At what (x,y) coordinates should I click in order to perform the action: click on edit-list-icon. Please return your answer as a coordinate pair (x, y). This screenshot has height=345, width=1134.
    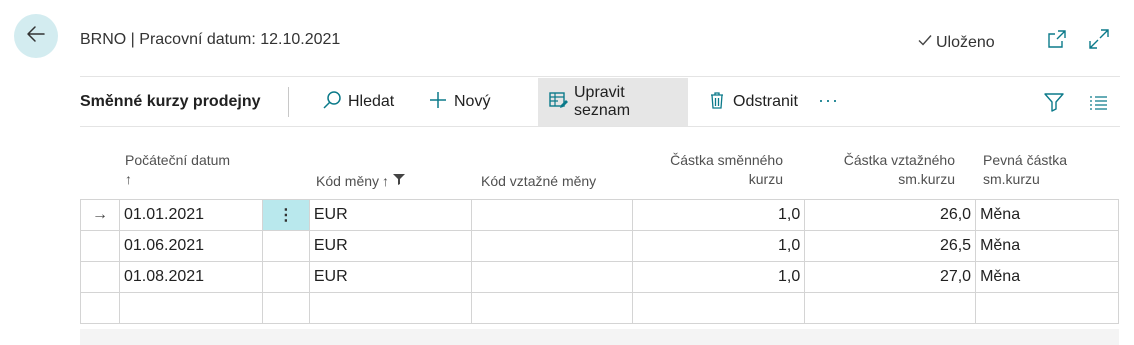
    Looking at the image, I should click on (558, 102).